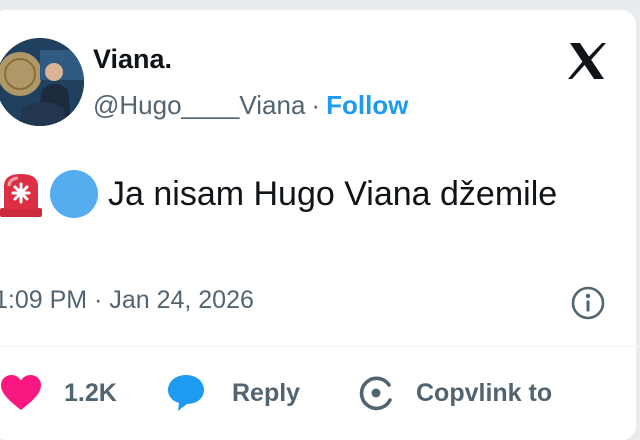 This screenshot has width=640, height=440. I want to click on author-handle-row: @Hugo____Viana · Follow, so click(250, 105).